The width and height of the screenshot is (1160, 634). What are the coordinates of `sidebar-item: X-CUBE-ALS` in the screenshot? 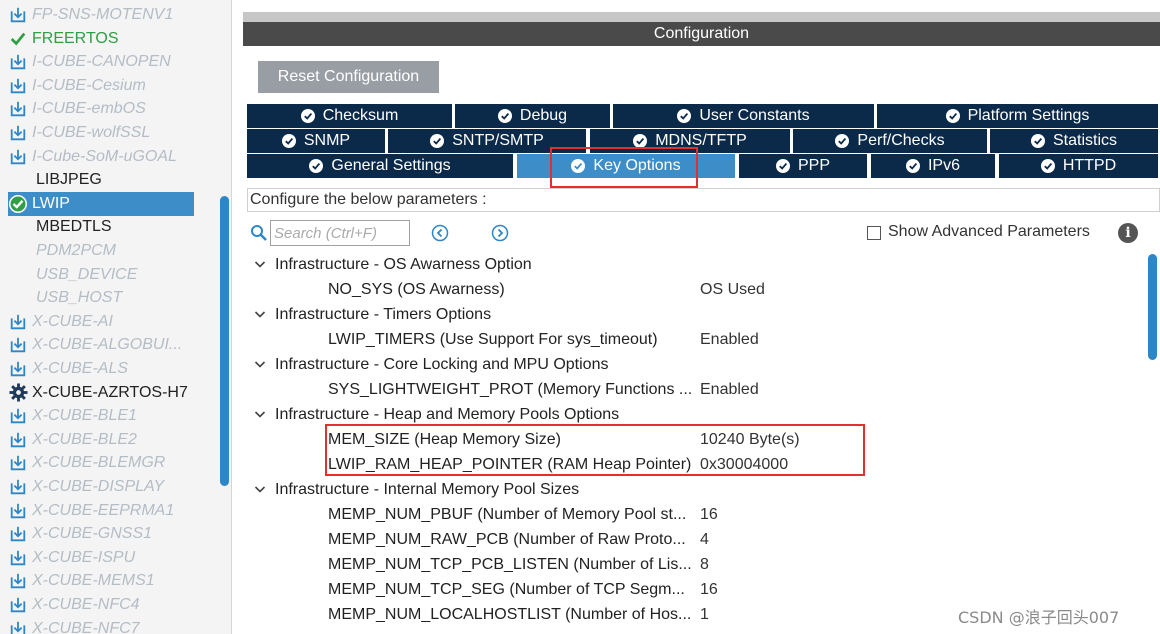 It's located at (101, 369).